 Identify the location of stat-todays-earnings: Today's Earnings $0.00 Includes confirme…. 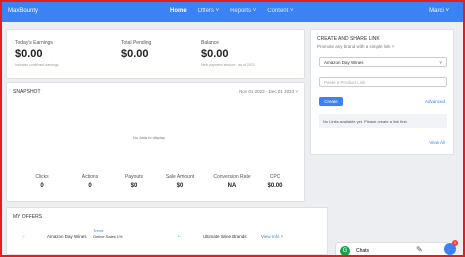
(37, 53).